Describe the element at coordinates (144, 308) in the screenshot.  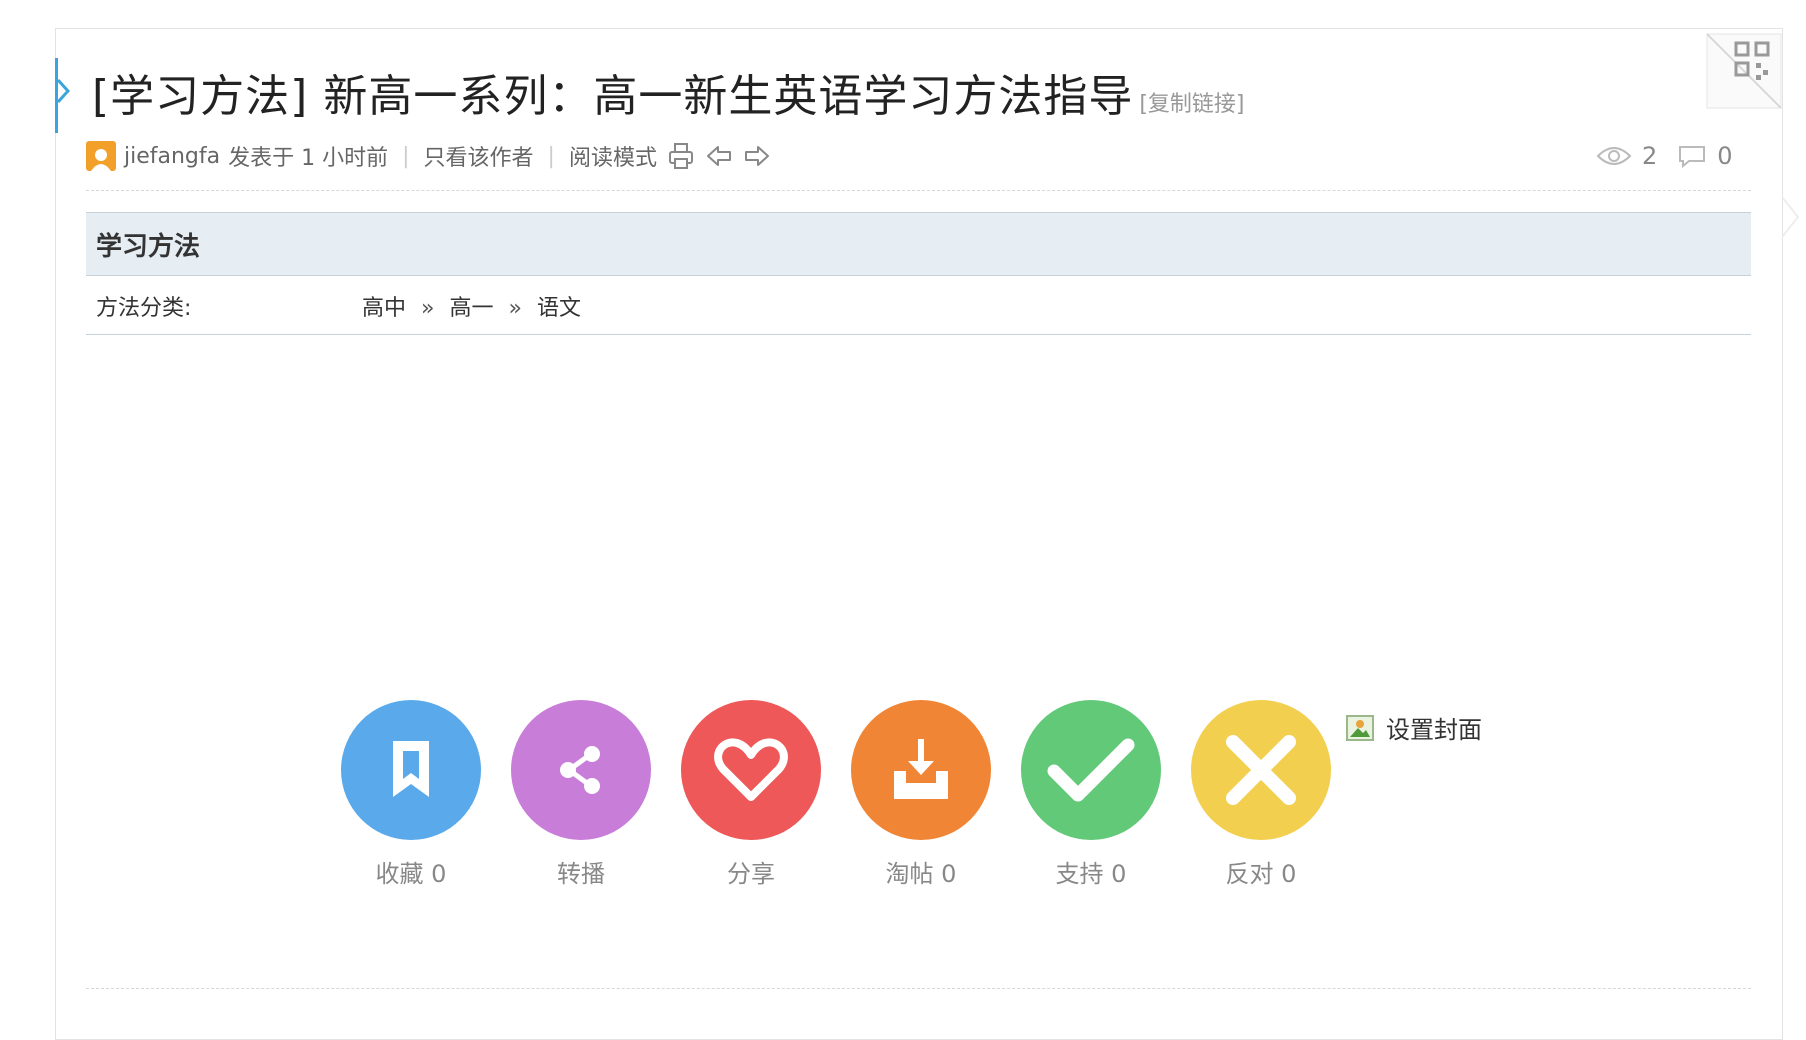
I see `field-label: 方法分类:` at that location.